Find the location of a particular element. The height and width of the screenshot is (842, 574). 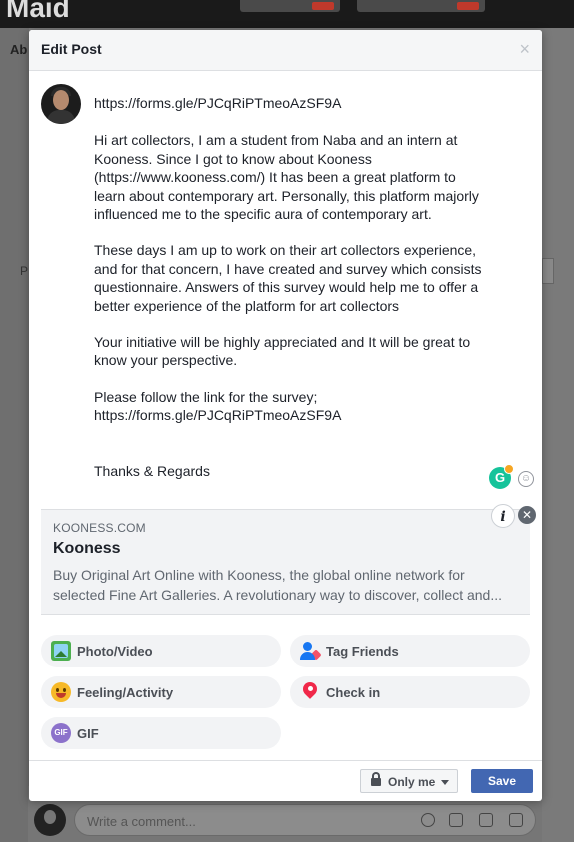

gif-icon is located at coordinates (486, 820).